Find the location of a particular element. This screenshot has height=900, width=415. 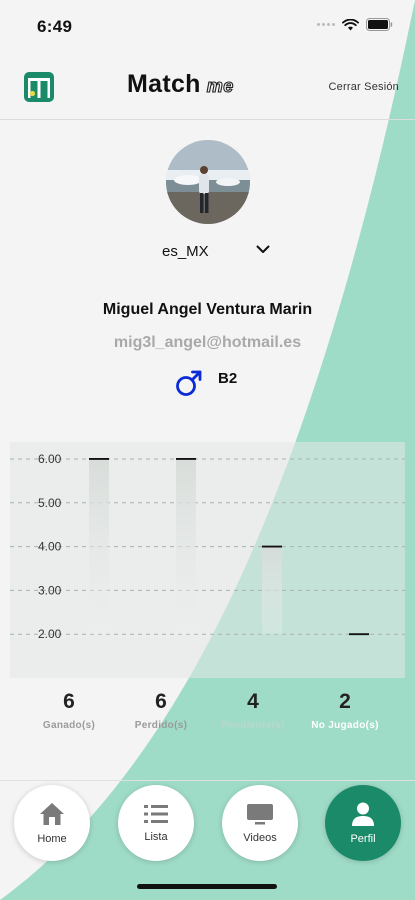

tab-label: Videos is located at coordinates (260, 838).